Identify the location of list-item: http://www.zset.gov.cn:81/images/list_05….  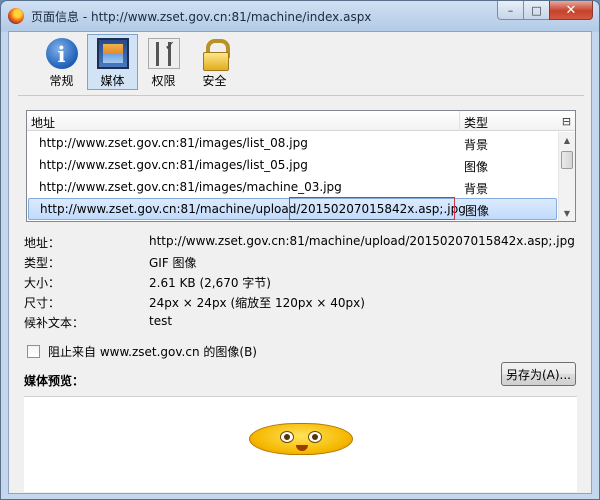
(292, 165).